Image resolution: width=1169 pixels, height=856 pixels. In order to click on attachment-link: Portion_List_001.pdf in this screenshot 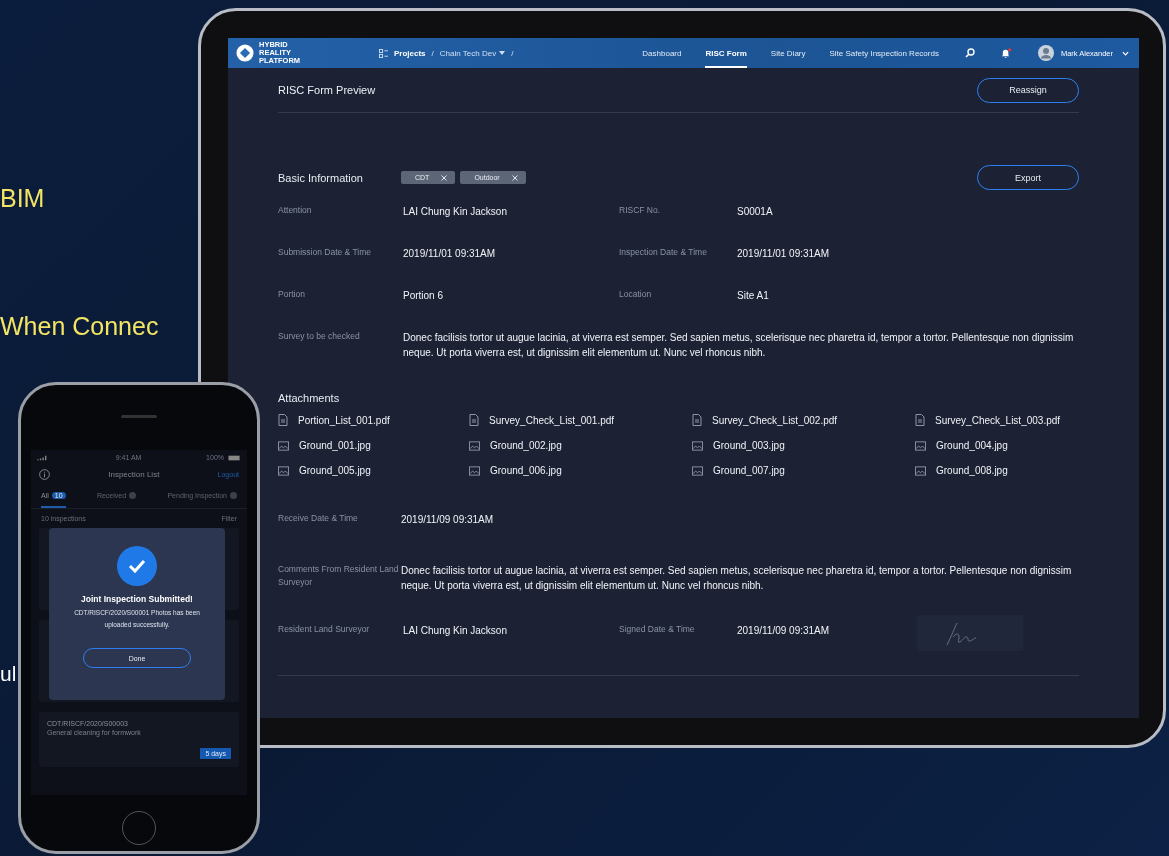, I will do `click(373, 420)`.